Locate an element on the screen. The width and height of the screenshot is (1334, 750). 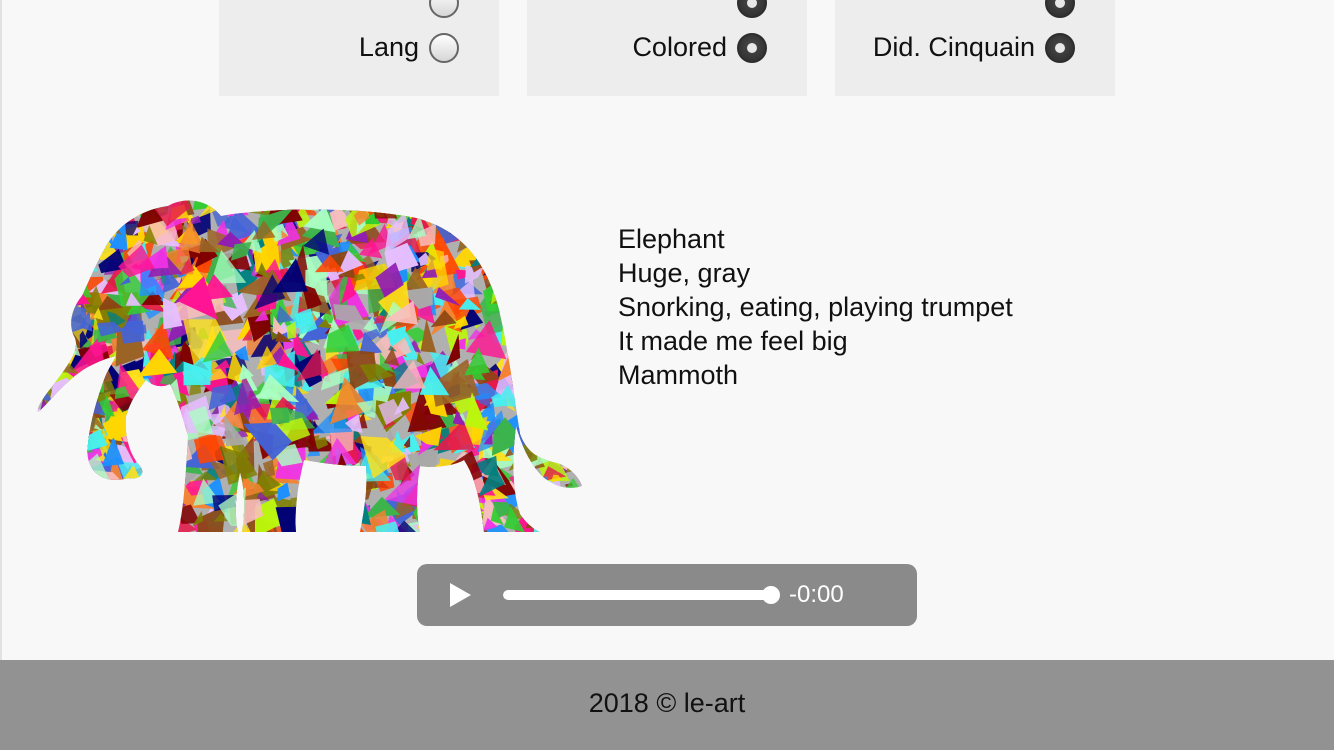
option-row: Lang is located at coordinates (409, 47).